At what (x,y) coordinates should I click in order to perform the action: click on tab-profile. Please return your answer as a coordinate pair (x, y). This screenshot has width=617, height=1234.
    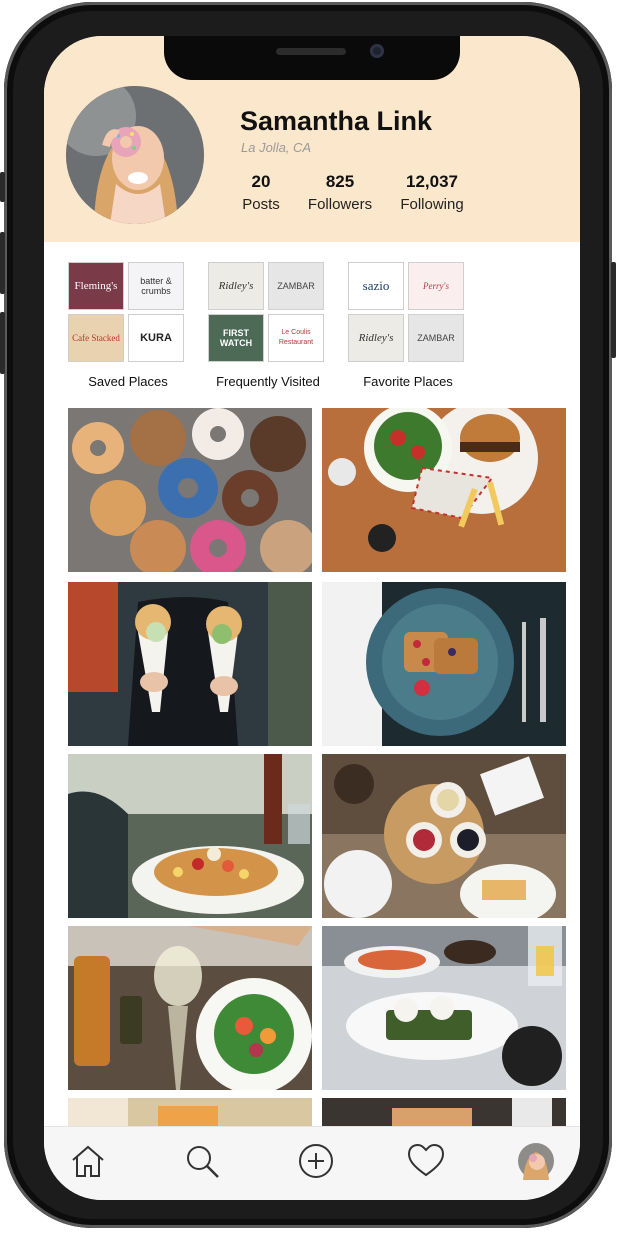
    Looking at the image, I should click on (536, 1161).